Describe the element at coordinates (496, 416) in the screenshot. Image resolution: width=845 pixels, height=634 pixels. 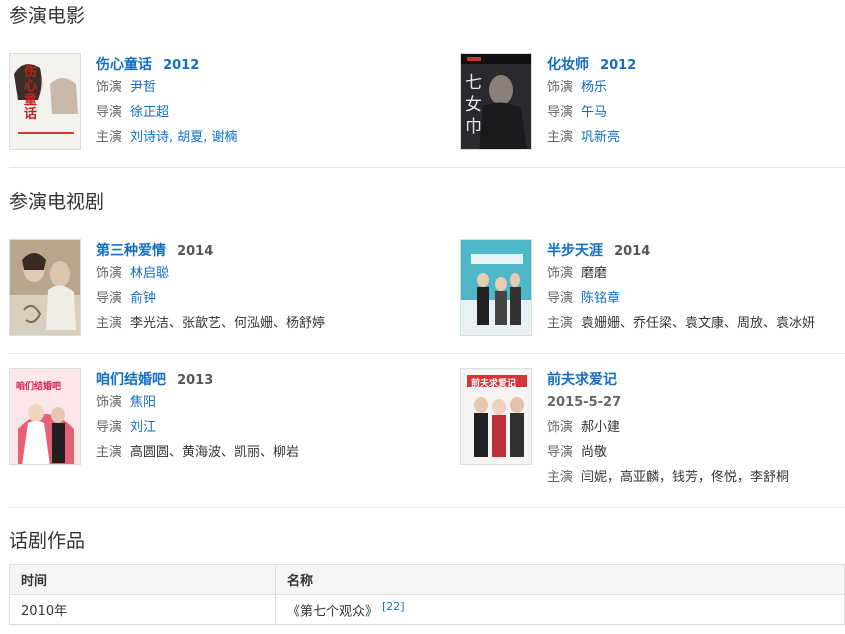
I see `poster-image: 前夫求爱记` at that location.